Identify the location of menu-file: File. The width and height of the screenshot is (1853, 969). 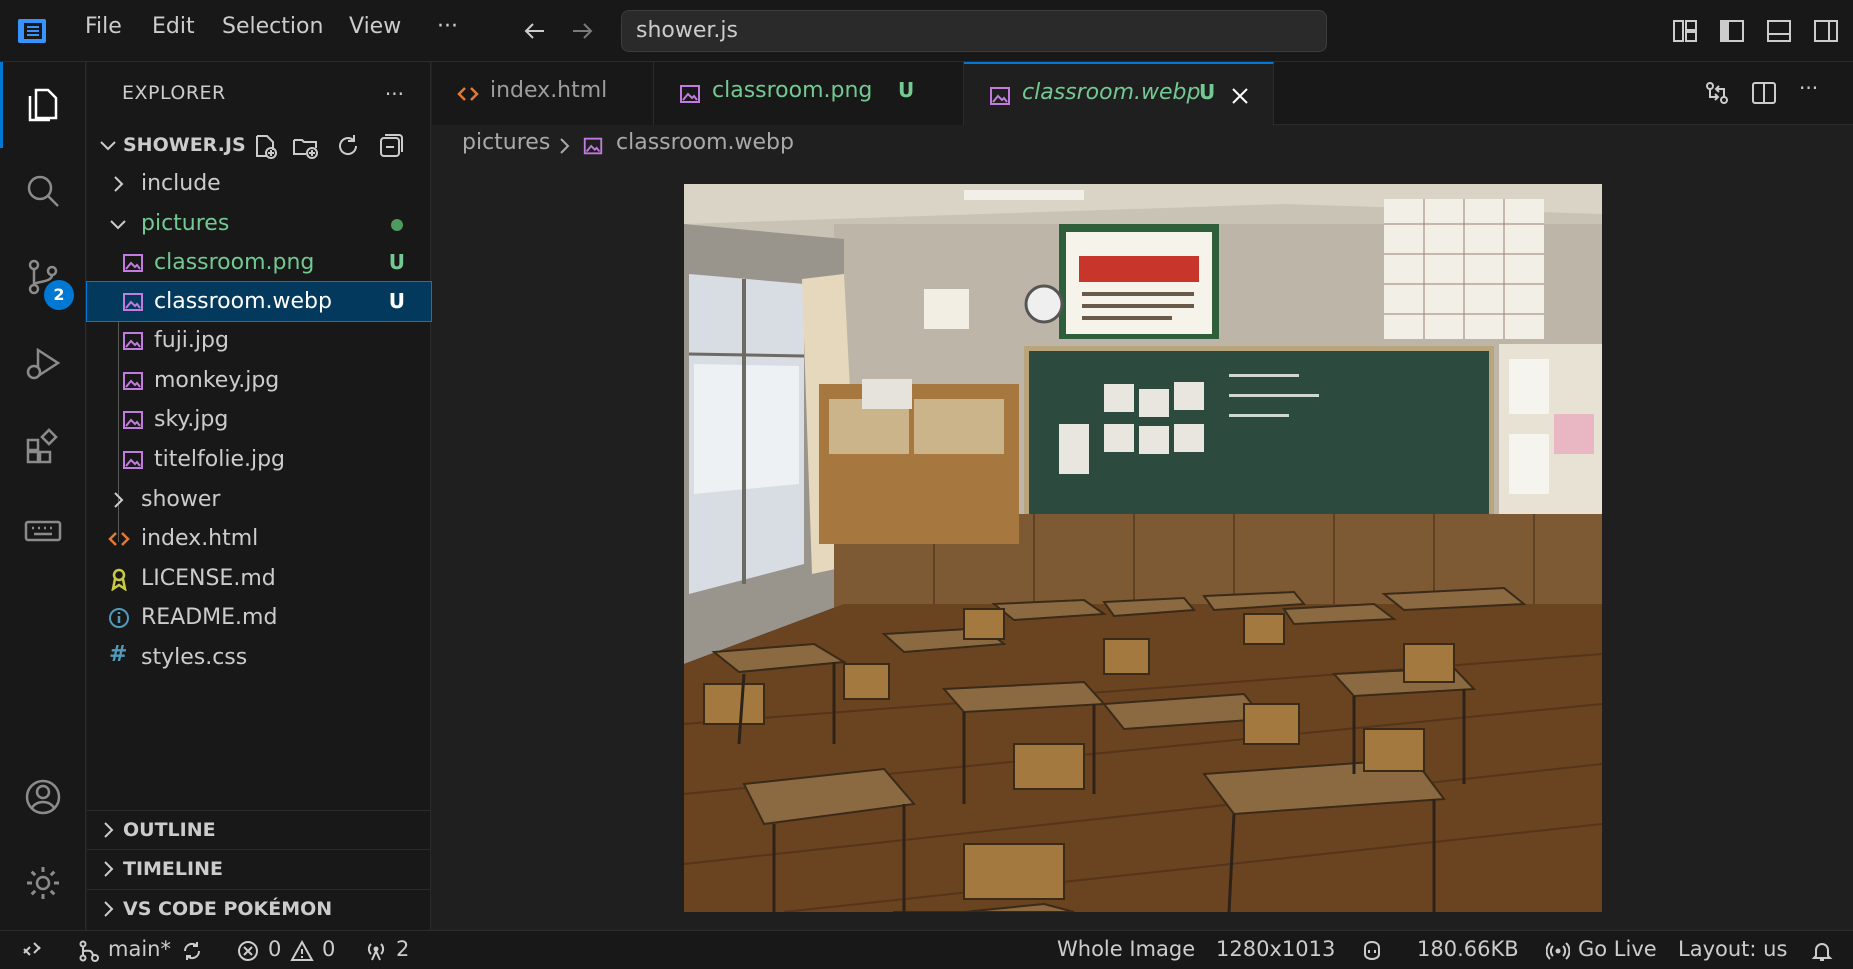
(103, 26).